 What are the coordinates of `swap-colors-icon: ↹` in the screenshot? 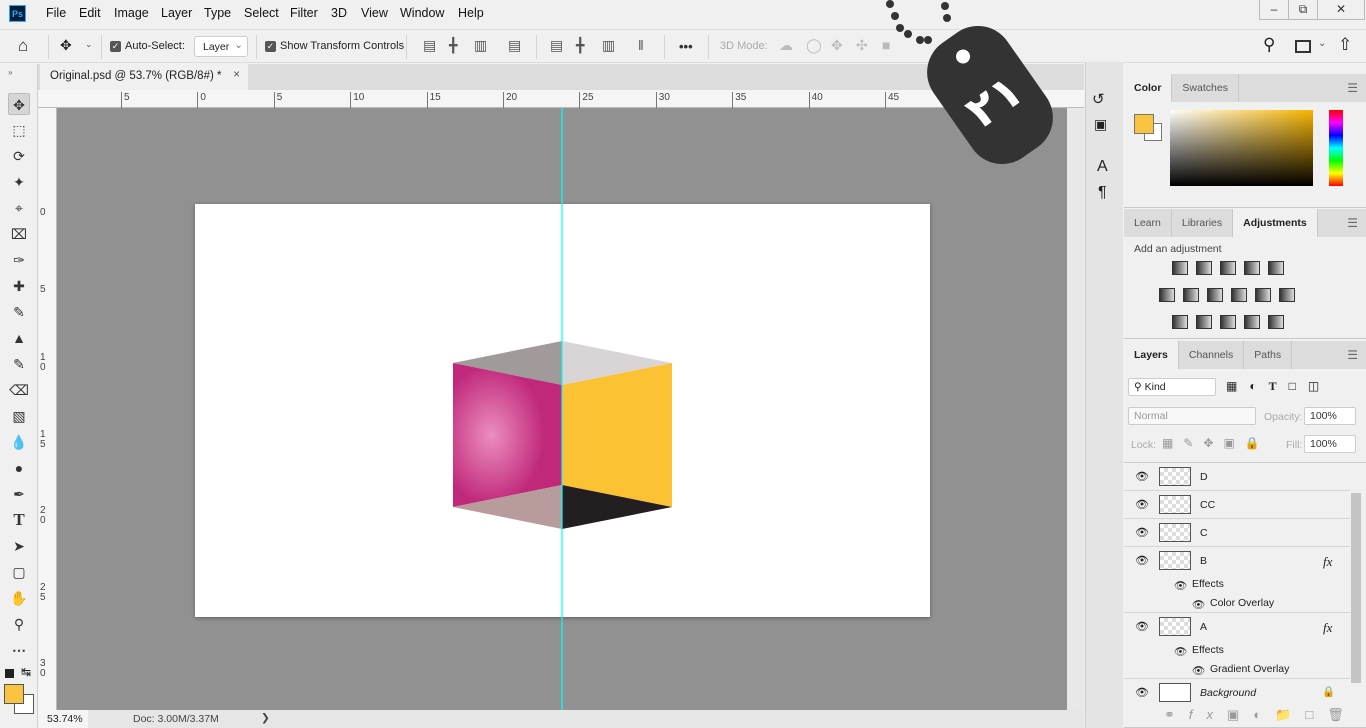 It's located at (26, 672).